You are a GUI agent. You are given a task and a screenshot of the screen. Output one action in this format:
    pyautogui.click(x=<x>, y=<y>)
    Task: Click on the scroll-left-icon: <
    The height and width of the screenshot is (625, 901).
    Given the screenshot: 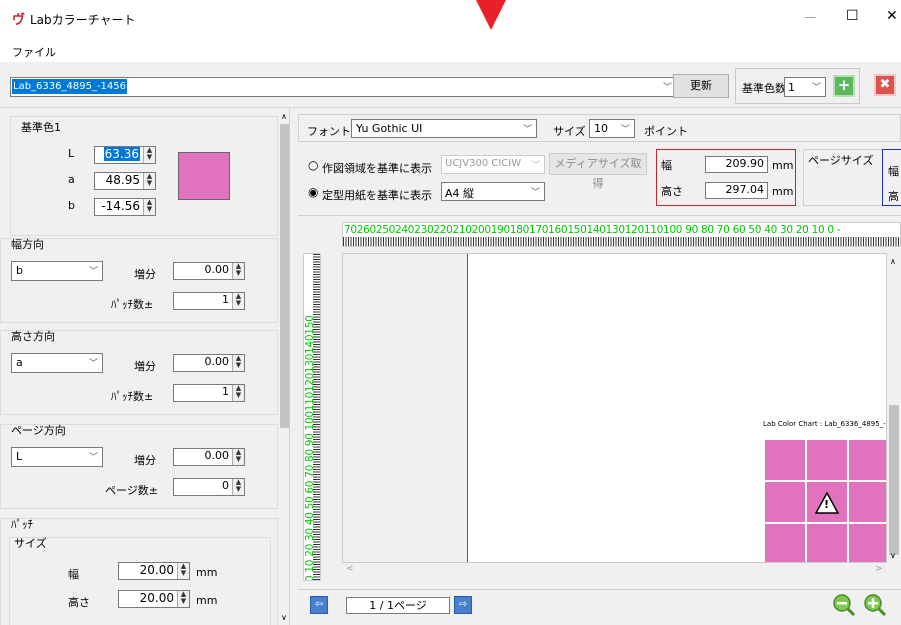 What is the action you would take?
    pyautogui.click(x=350, y=569)
    